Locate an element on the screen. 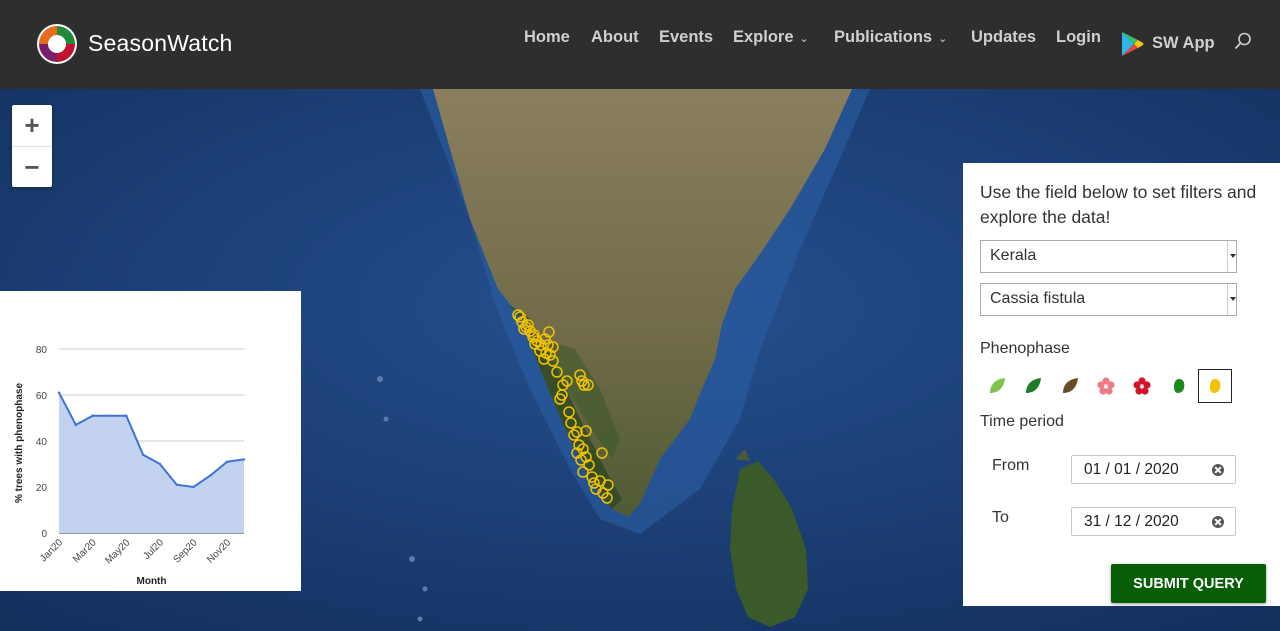 The height and width of the screenshot is (631, 1280). to-label: To is located at coordinates (1000, 517).